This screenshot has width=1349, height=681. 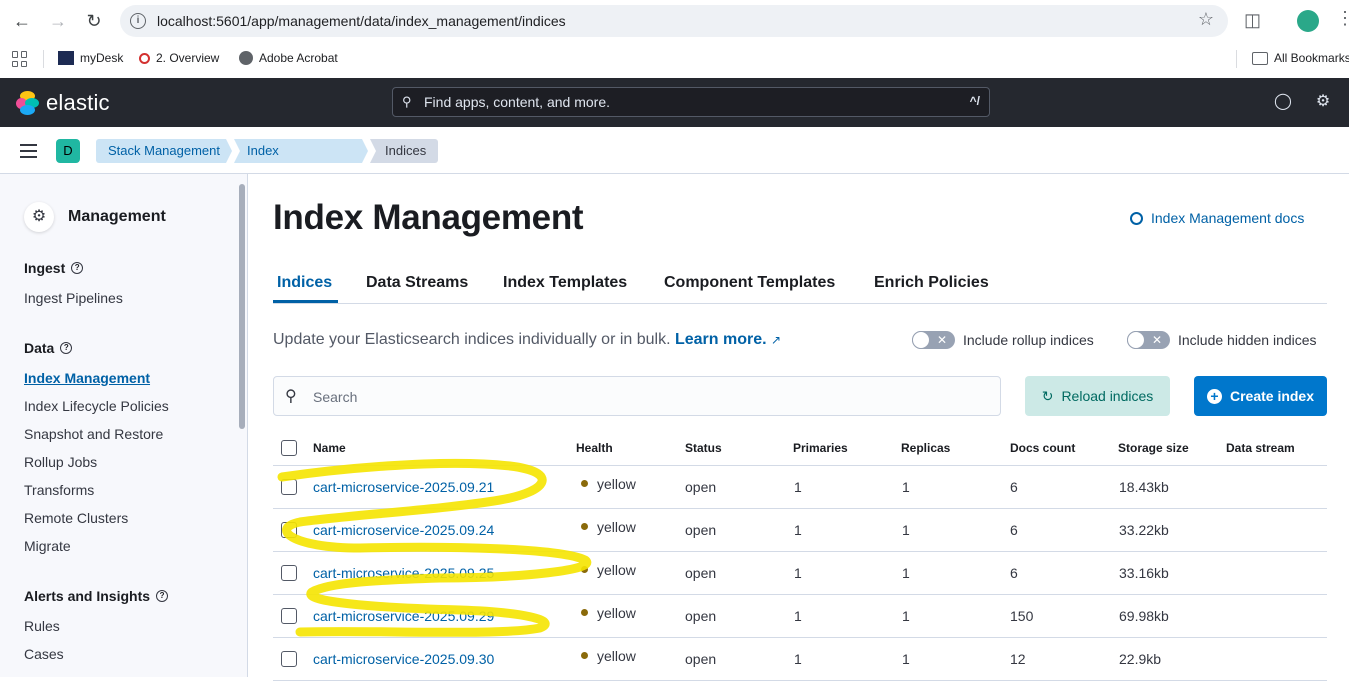 What do you see at coordinates (1153, 448) in the screenshot?
I see `column-header-storage-size: Storage size` at bounding box center [1153, 448].